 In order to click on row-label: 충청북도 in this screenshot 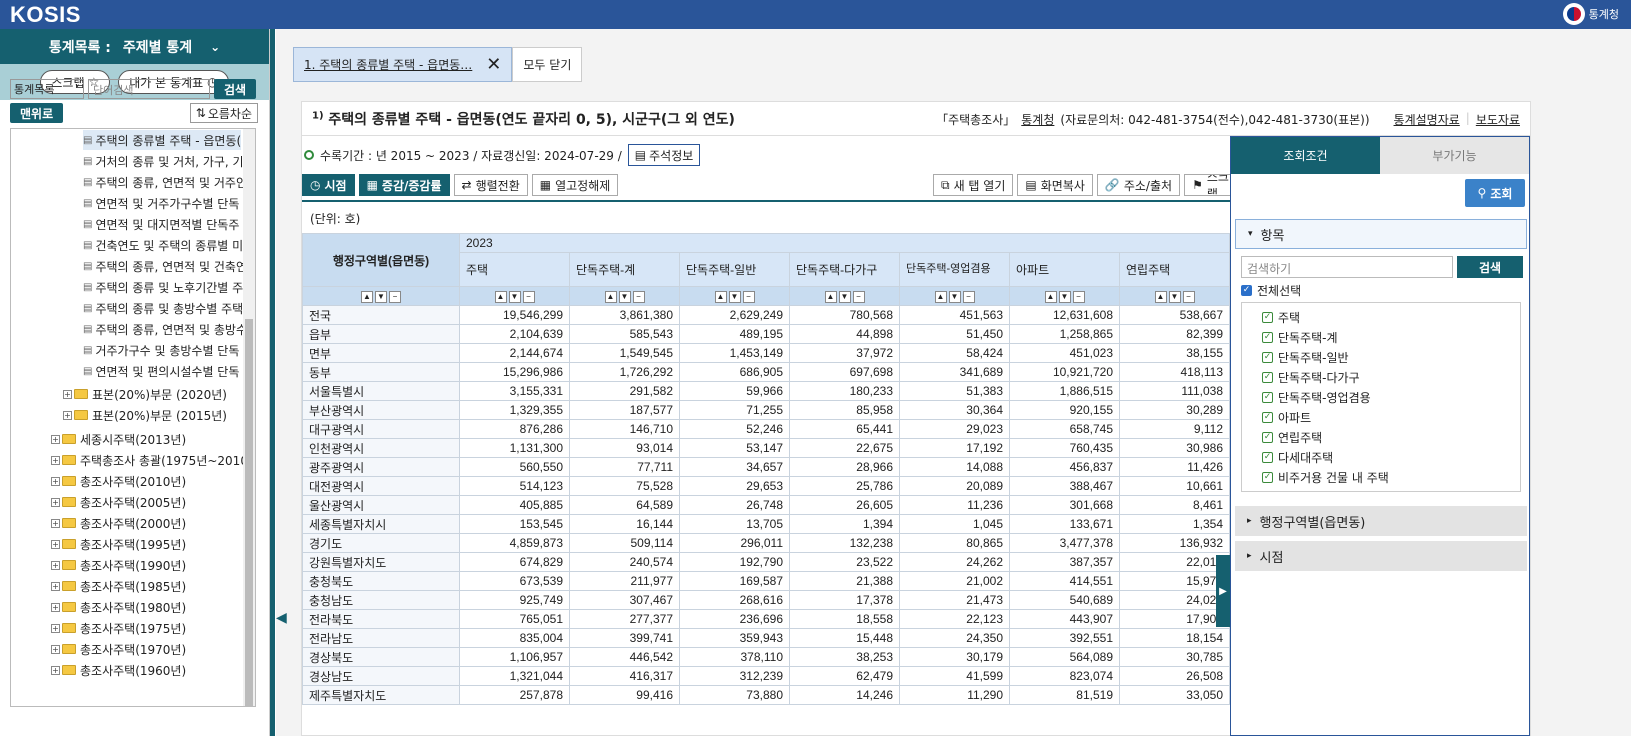, I will do `click(381, 581)`.